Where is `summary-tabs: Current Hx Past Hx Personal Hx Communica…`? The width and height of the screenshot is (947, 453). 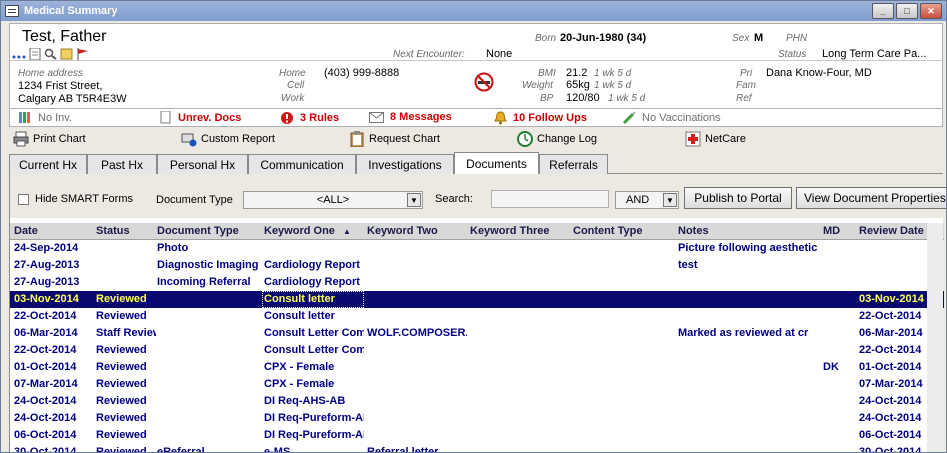
summary-tabs: Current Hx Past Hx Personal Hx Communica… is located at coordinates (476, 163).